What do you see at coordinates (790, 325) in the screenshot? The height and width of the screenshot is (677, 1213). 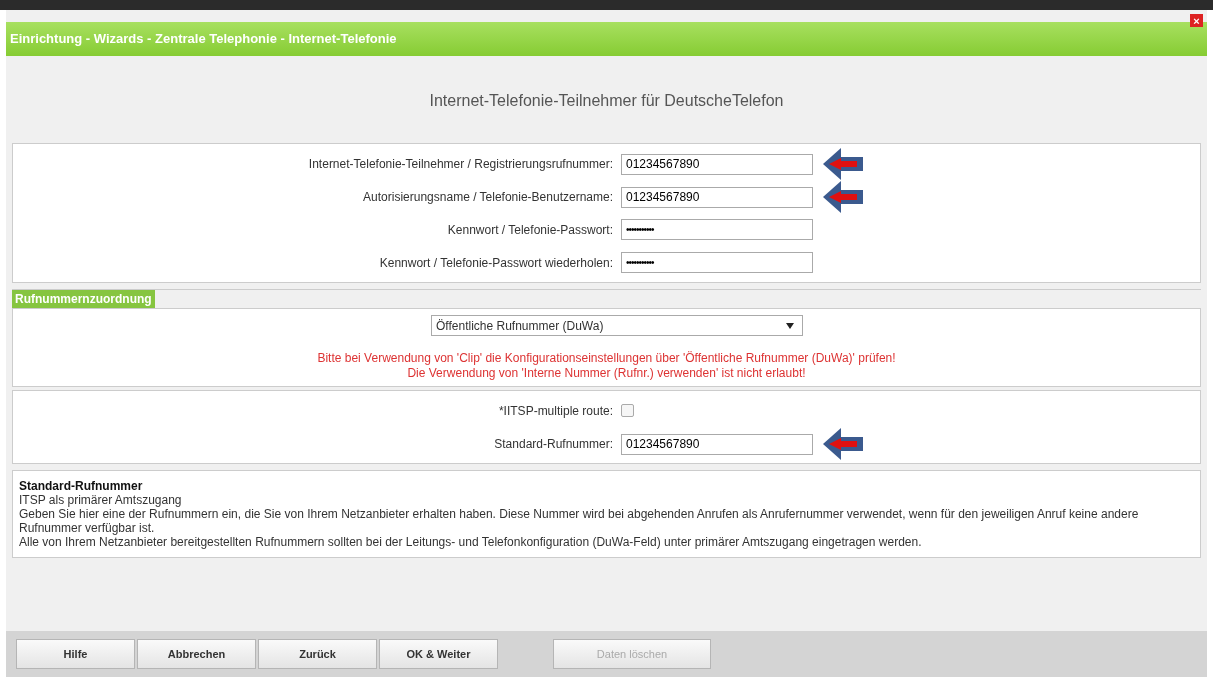 I see `caret-icon` at bounding box center [790, 325].